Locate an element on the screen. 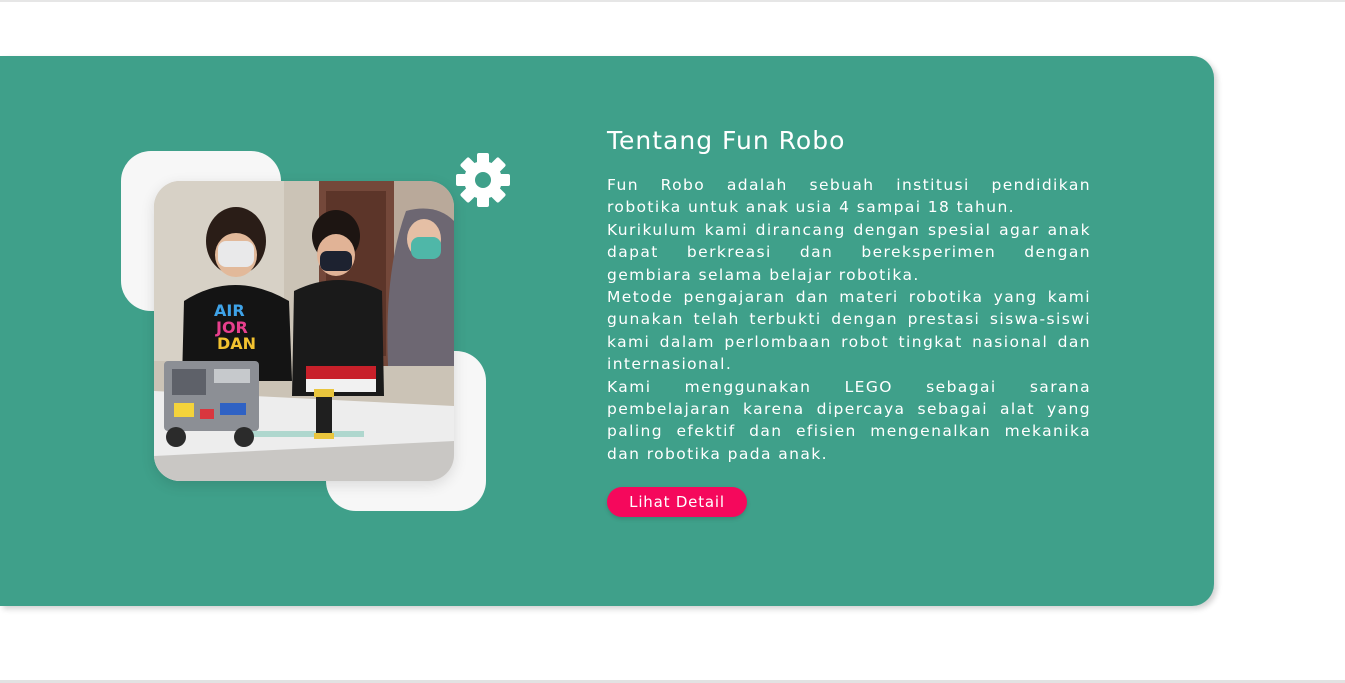  gear-icon is located at coordinates (483, 180).